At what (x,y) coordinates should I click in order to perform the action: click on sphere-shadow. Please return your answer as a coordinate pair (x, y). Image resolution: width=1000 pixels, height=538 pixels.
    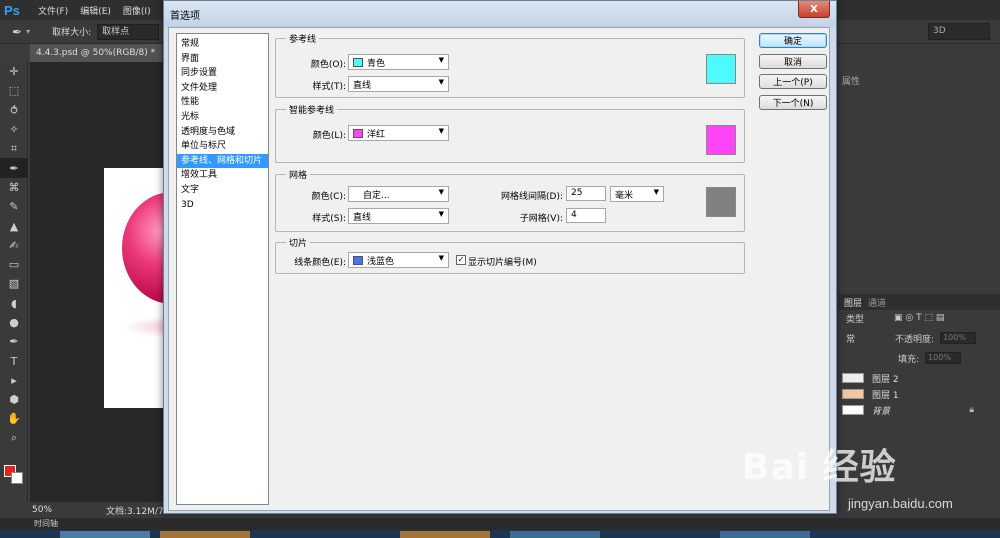
    Looking at the image, I should click on (144, 327).